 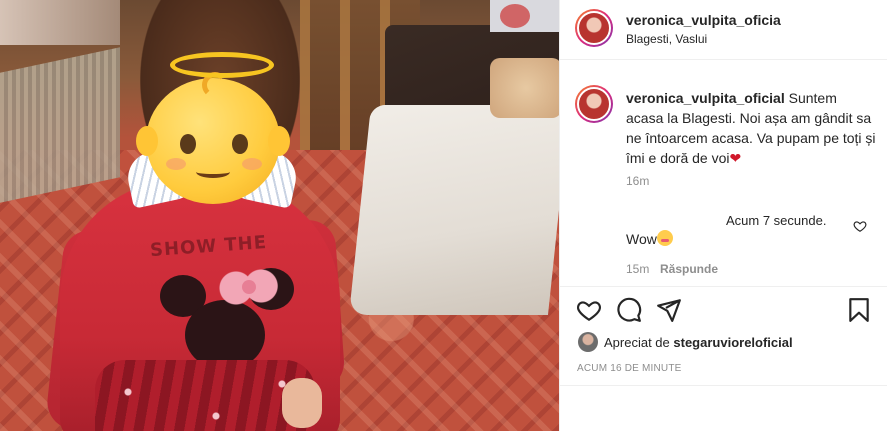 I want to click on bookmark-icon, so click(x=859, y=310).